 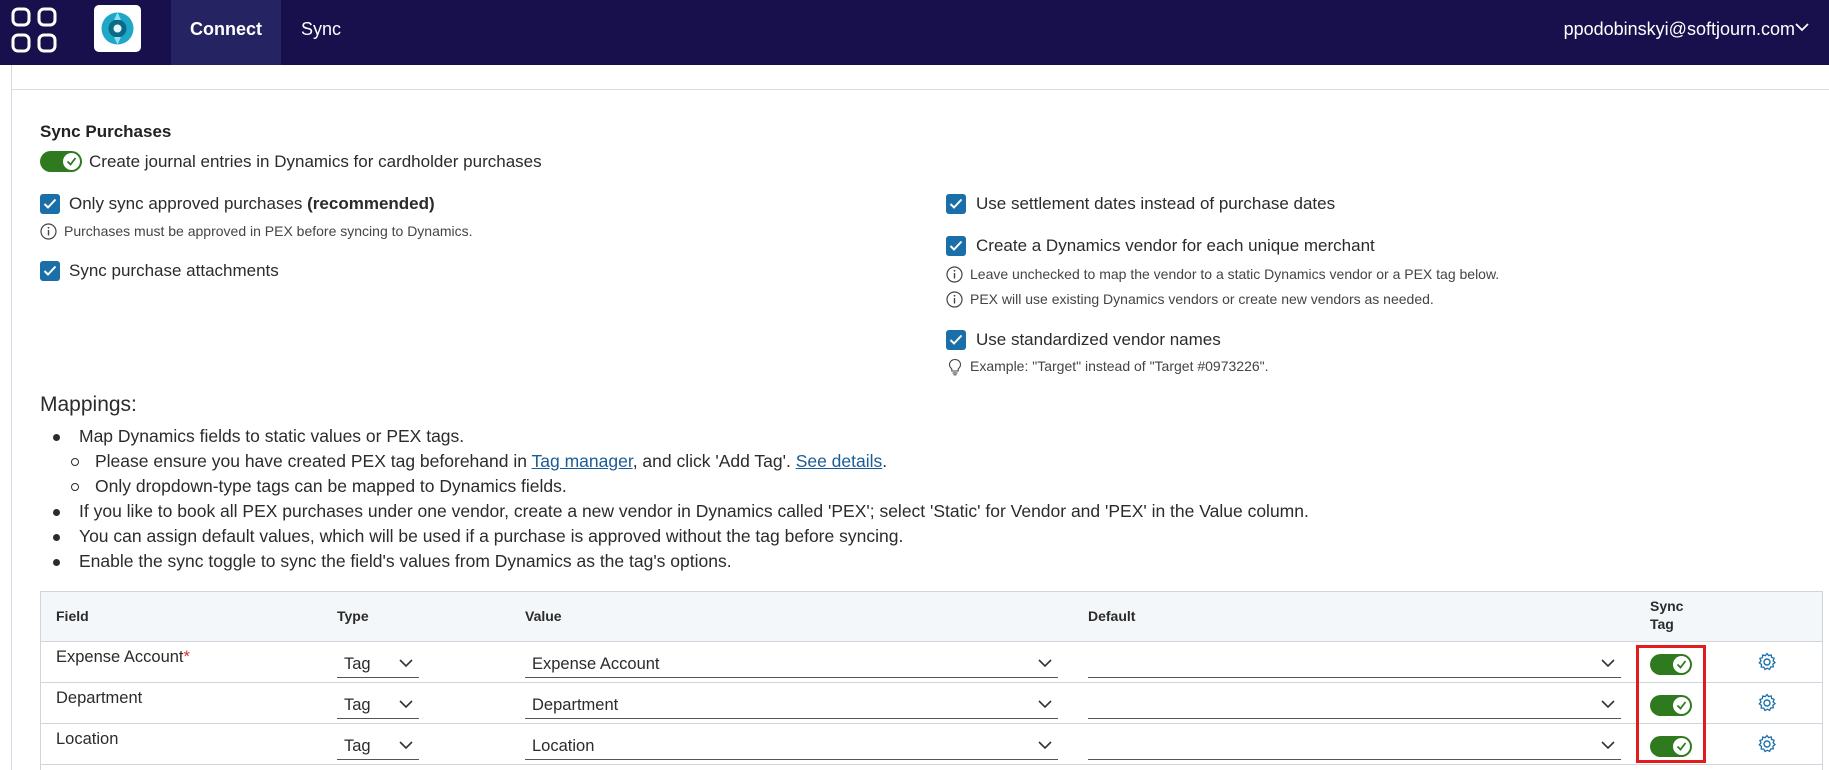 I want to click on header-default: Default, so click(x=1112, y=616).